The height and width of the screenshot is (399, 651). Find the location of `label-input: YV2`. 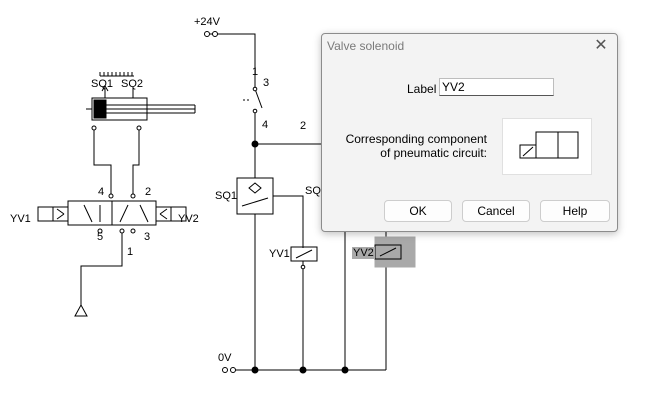

label-input: YV2 is located at coordinates (496, 87).